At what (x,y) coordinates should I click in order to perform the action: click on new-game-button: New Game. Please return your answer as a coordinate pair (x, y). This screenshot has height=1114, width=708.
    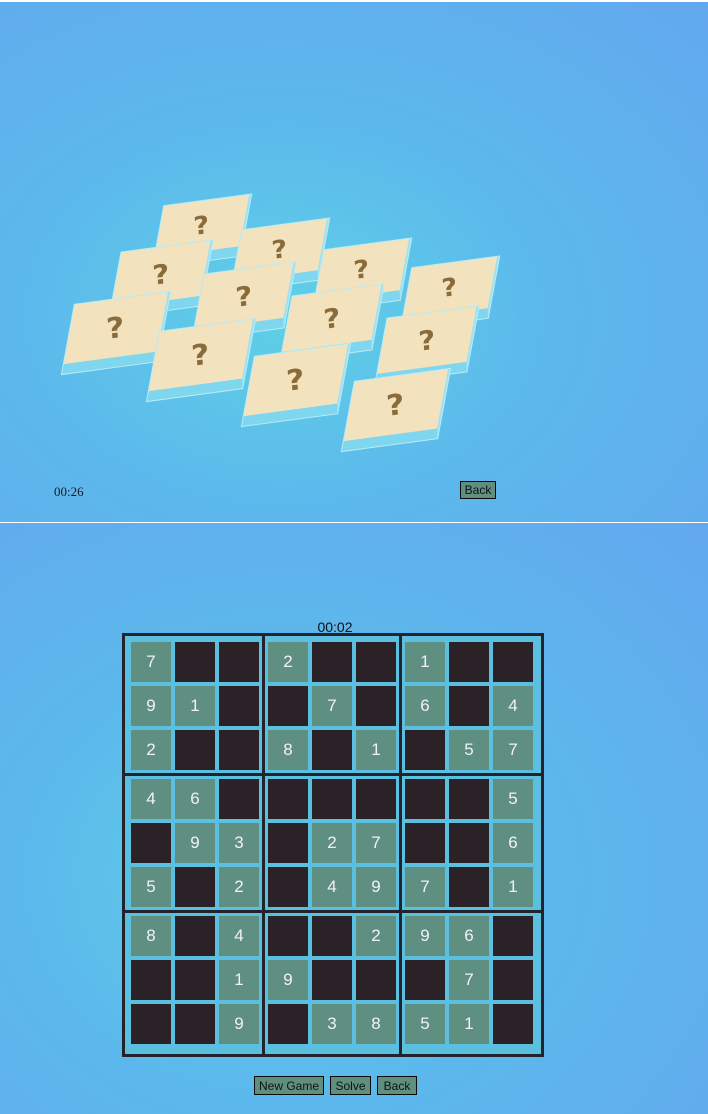
    Looking at the image, I should click on (289, 1085).